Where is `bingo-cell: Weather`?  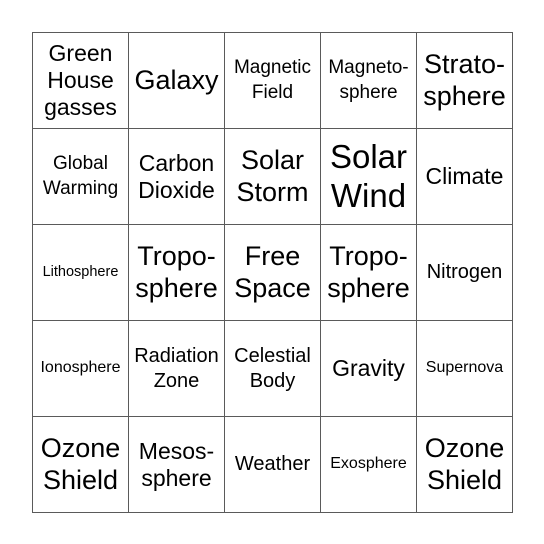 bingo-cell: Weather is located at coordinates (273, 465).